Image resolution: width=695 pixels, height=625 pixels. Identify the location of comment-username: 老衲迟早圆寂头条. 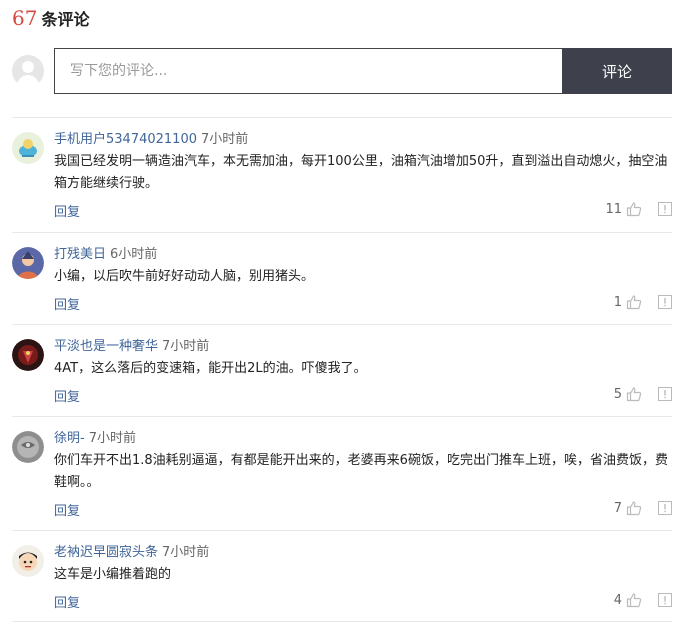
(106, 552).